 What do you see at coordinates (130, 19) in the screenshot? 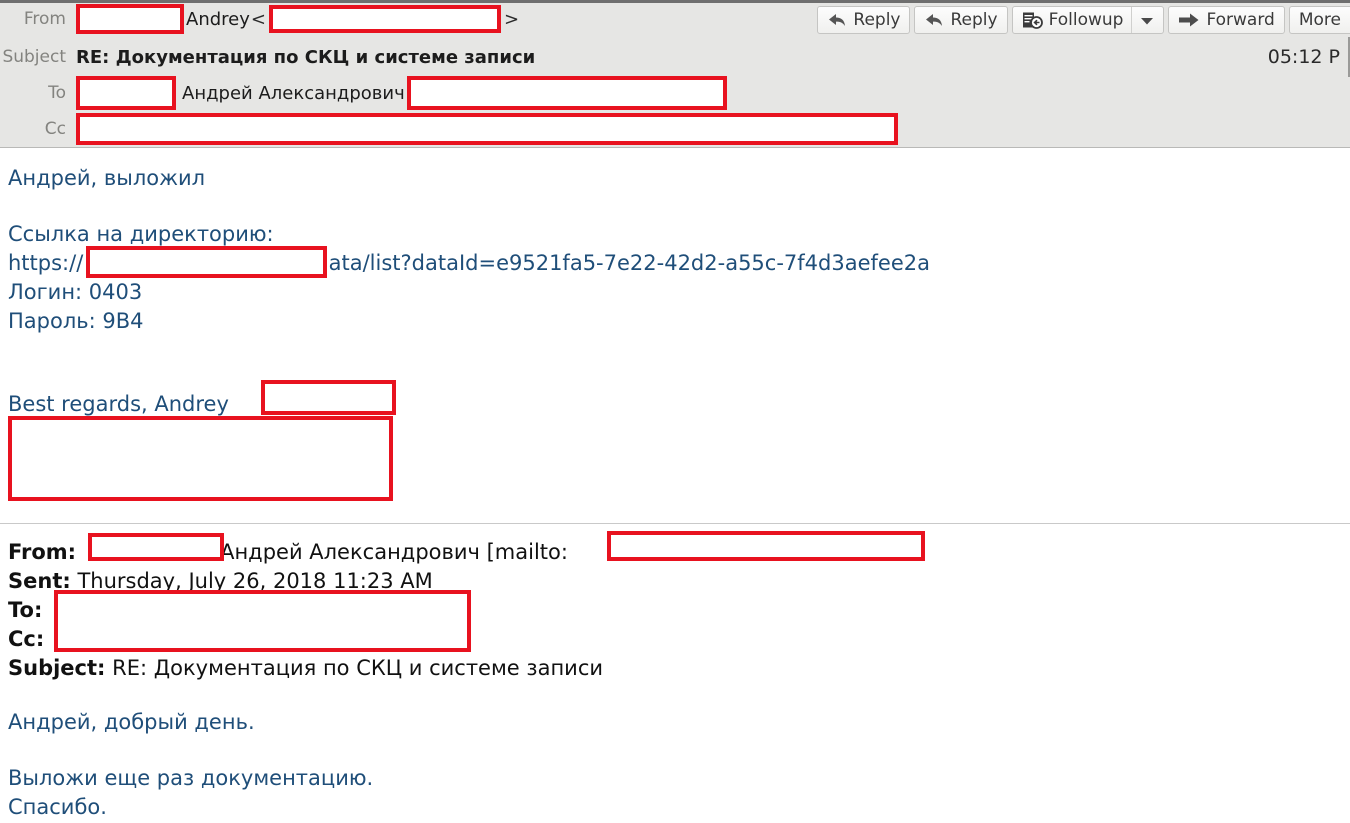
I see `redaction-from-name` at bounding box center [130, 19].